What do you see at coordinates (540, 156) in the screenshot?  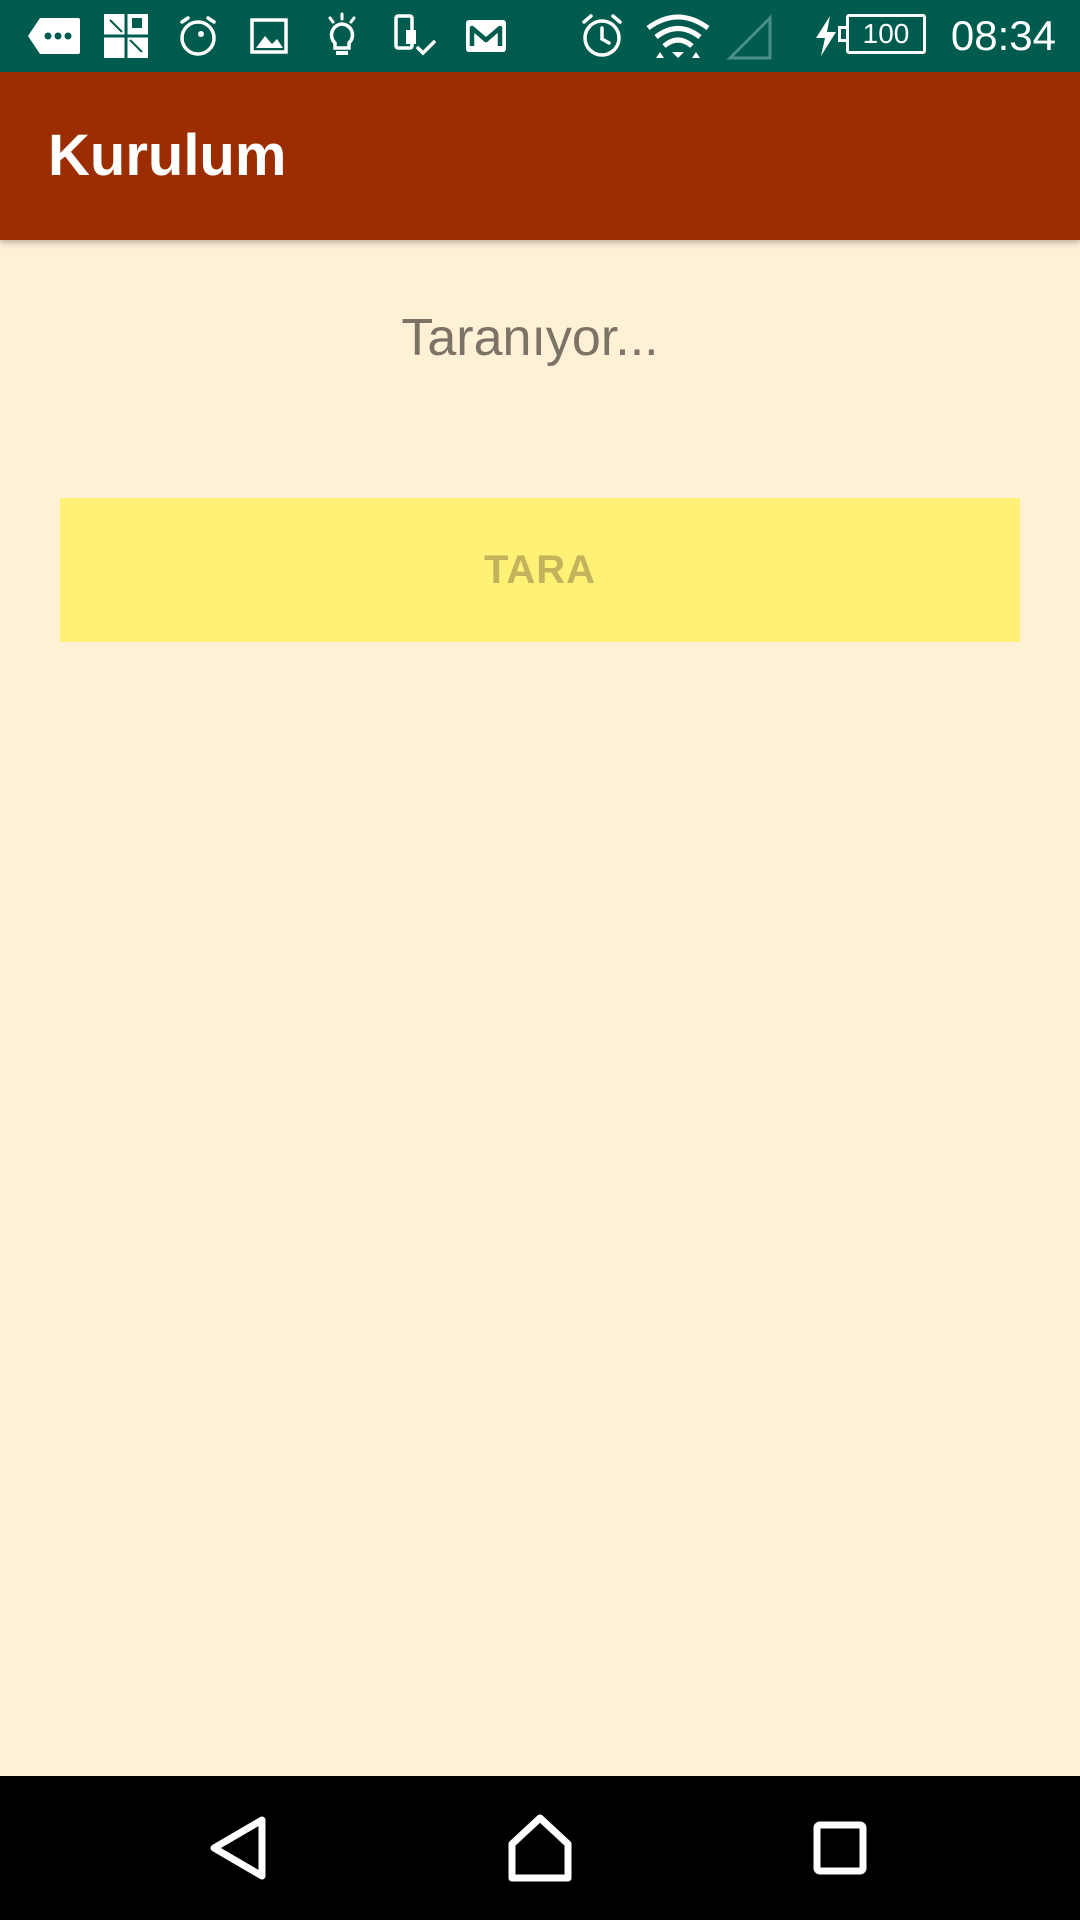 I see `app-bar: Kurulum` at bounding box center [540, 156].